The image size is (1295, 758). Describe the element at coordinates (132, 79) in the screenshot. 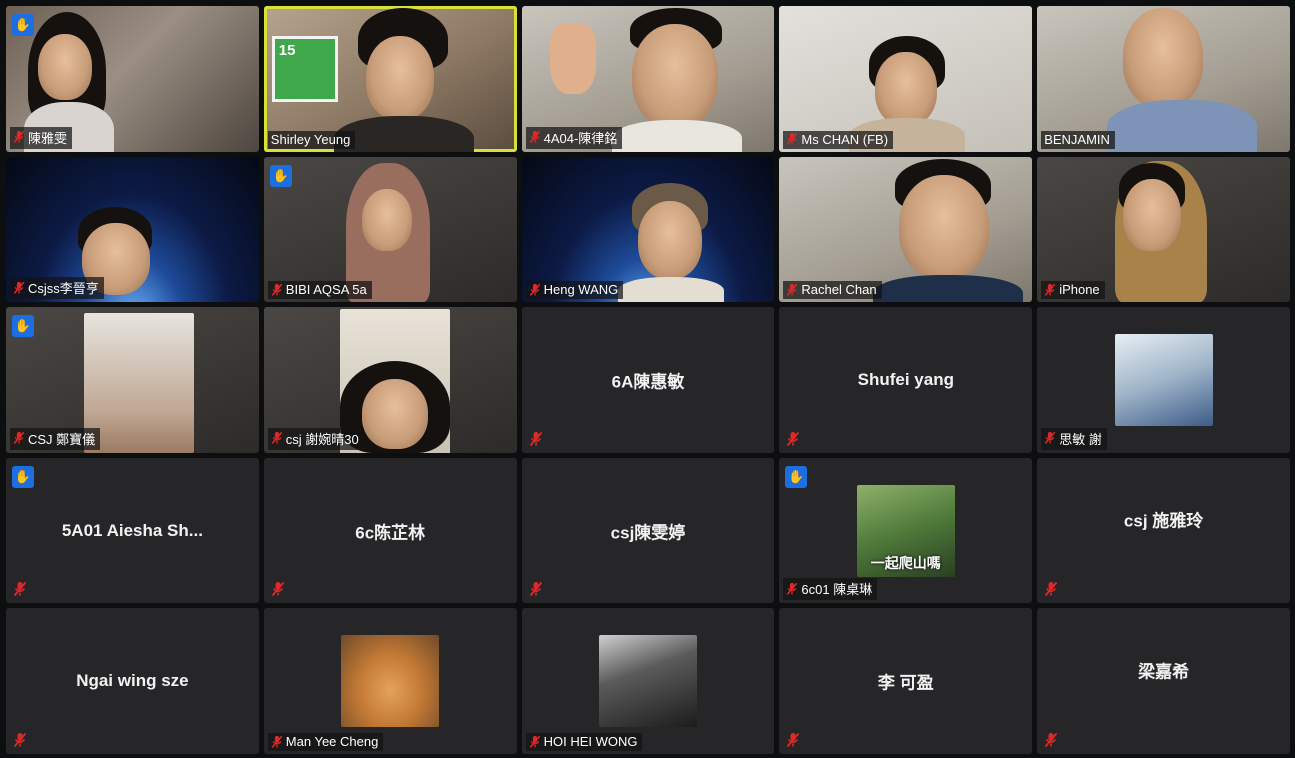

I see `participant-tile: ✋ 陳雅雯` at that location.